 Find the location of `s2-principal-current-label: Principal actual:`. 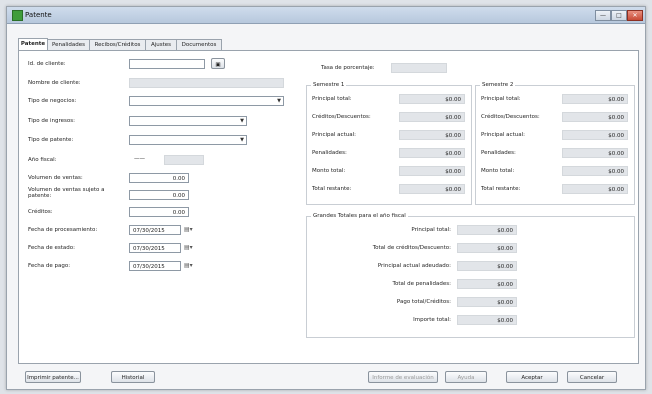

s2-principal-current-label: Principal actual: is located at coordinates (503, 135).